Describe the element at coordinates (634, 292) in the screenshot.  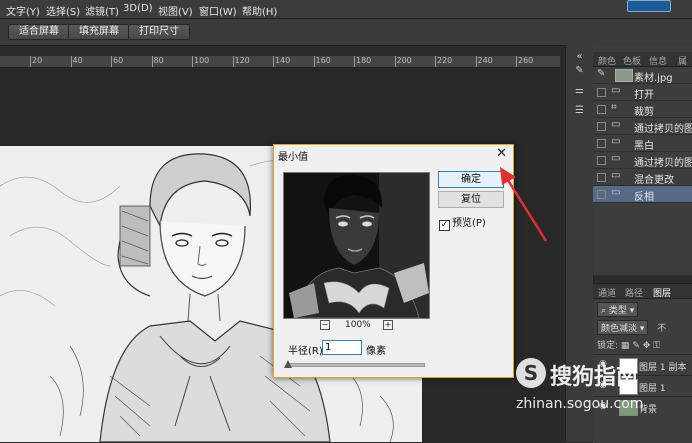
I see `tab-paths: 路径` at that location.